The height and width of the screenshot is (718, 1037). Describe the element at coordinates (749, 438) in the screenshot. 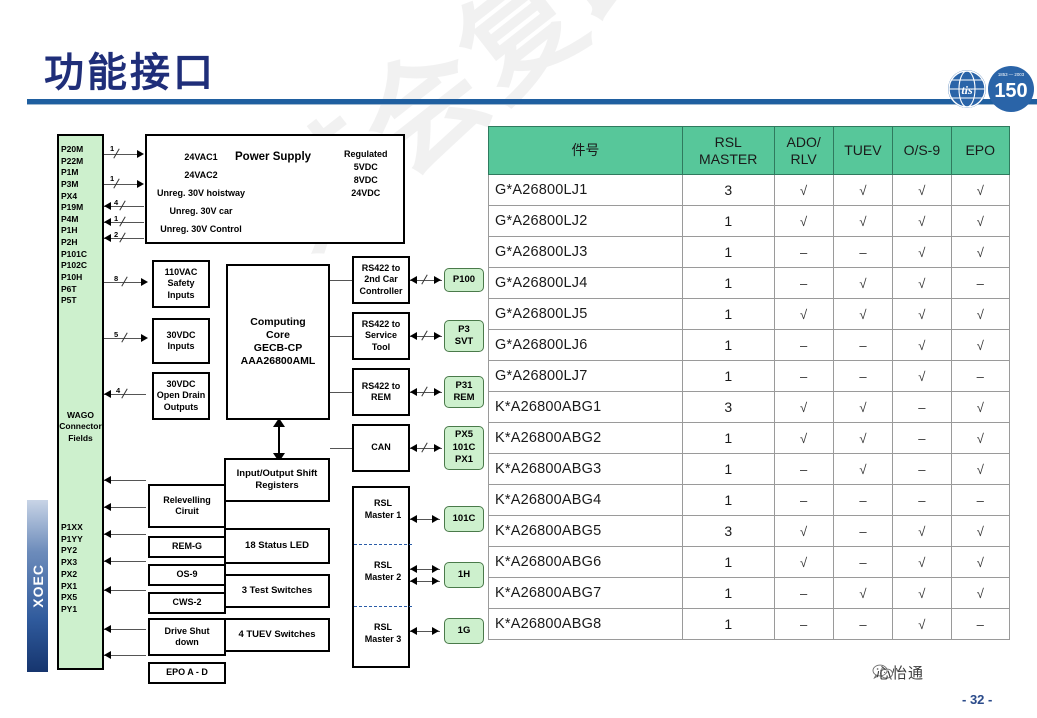

I see `table-row: K*A26800ABG2 1 √ √ – √` at that location.